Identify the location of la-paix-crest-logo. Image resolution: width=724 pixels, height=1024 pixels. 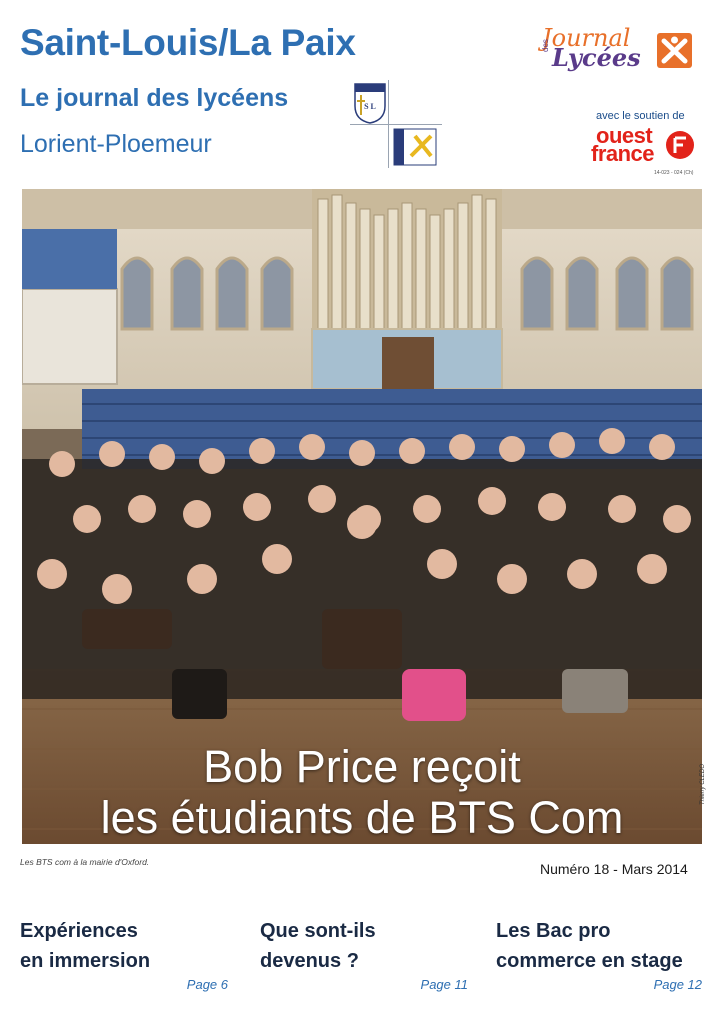
(415, 147).